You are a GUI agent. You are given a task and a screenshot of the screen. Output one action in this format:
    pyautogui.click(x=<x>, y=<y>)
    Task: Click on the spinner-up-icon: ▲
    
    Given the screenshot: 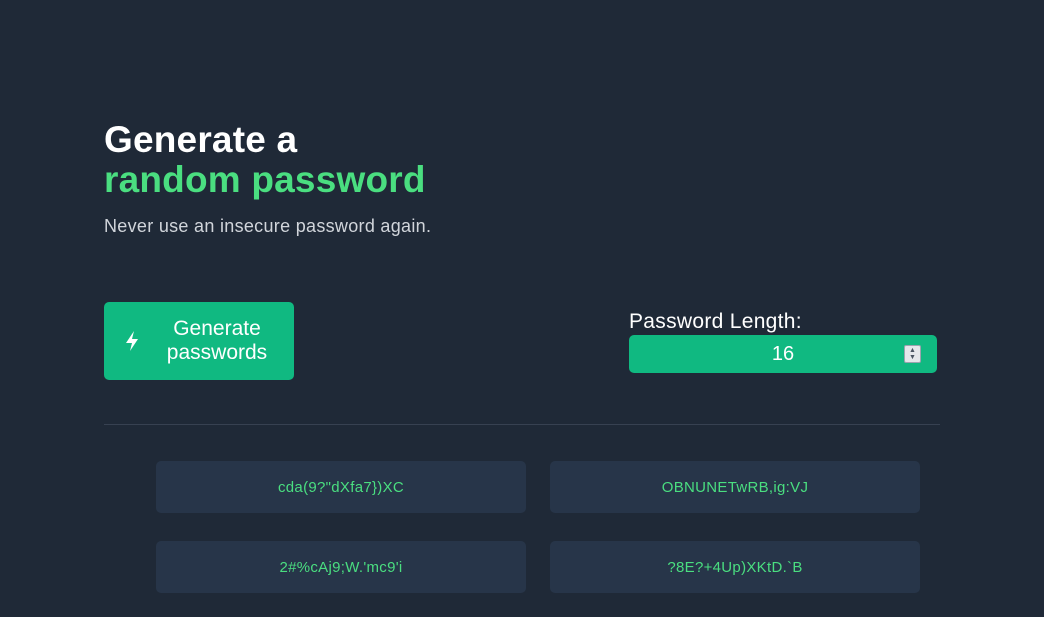 What is the action you would take?
    pyautogui.click(x=912, y=350)
    